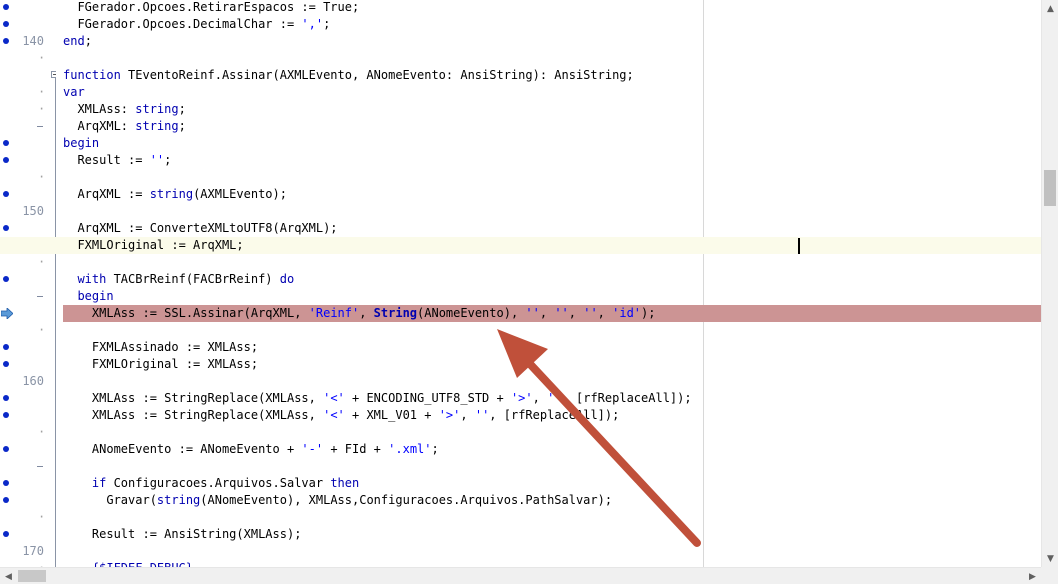 The height and width of the screenshot is (585, 1058). Describe the element at coordinates (626, 398) in the screenshot. I see `code-token: , [rfReplaceAll]);` at that location.